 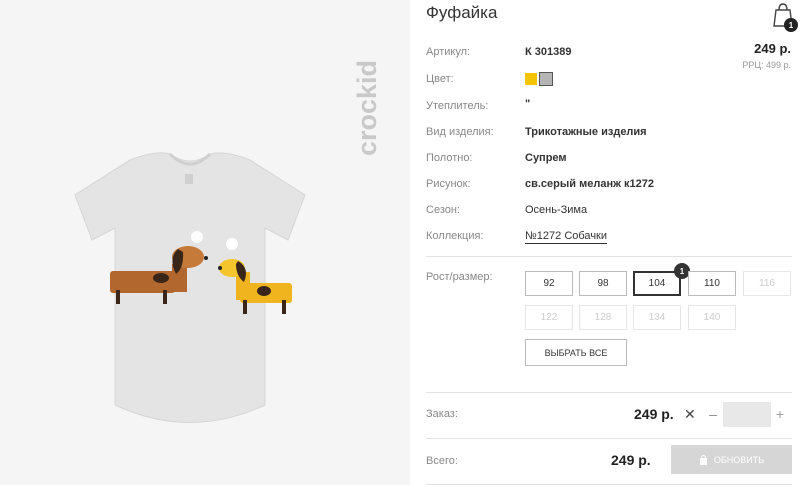 What do you see at coordinates (457, 106) in the screenshot?
I see `field-label-insulation: Утеплитель:` at bounding box center [457, 106].